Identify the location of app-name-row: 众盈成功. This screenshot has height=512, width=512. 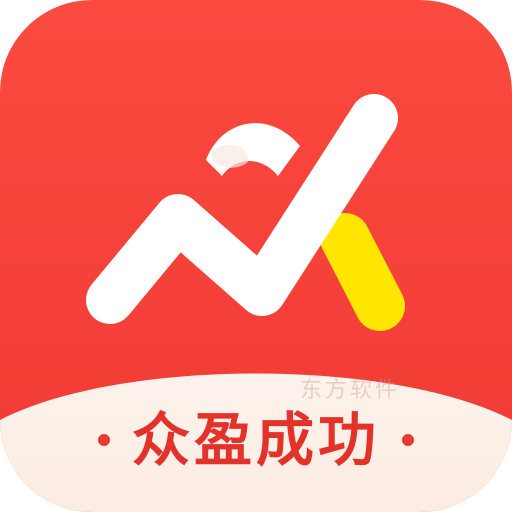
(256, 440).